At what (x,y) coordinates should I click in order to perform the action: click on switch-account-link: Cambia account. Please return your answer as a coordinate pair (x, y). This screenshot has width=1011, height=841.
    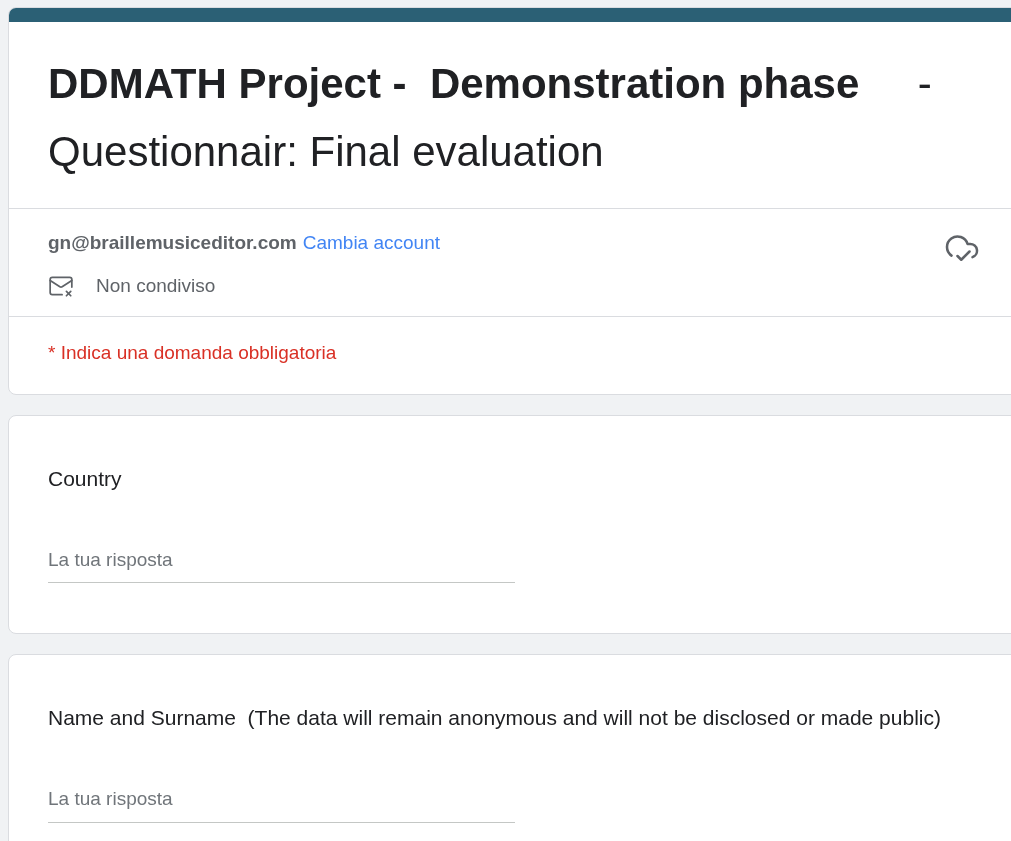
    Looking at the image, I should click on (371, 243).